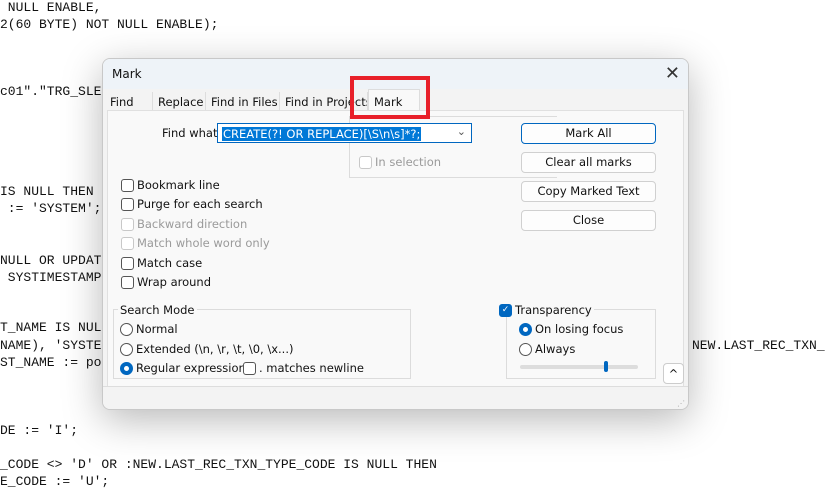 The height and width of the screenshot is (502, 829). I want to click on slider-thumb, so click(605, 366).